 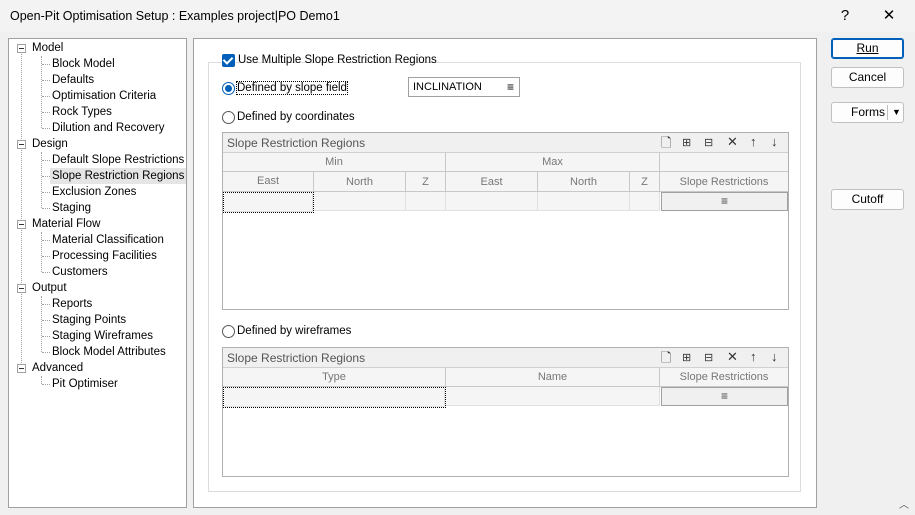 I want to click on cell-max-north, so click(x=584, y=201).